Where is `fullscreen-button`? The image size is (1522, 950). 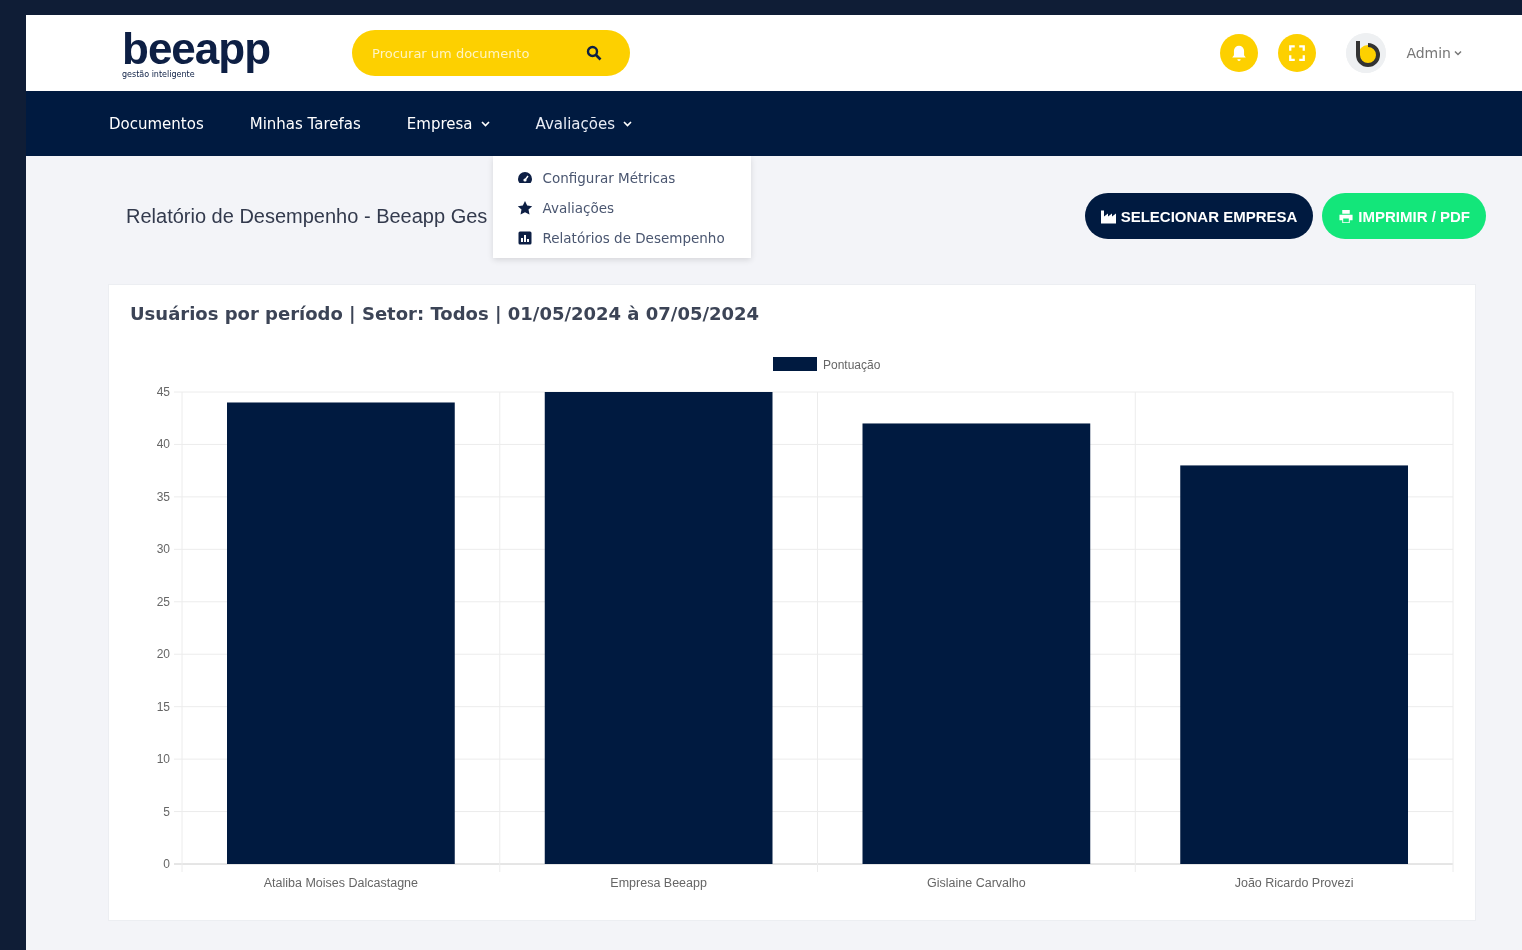 fullscreen-button is located at coordinates (1297, 53).